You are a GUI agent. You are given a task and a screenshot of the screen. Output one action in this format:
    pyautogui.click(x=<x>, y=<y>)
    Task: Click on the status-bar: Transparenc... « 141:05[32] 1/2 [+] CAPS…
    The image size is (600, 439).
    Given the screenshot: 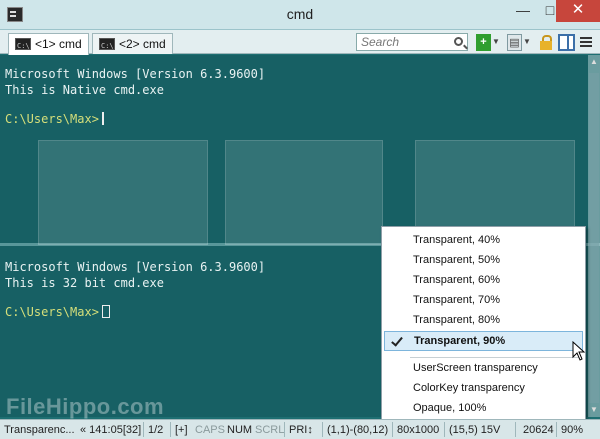 What is the action you would take?
    pyautogui.click(x=300, y=429)
    